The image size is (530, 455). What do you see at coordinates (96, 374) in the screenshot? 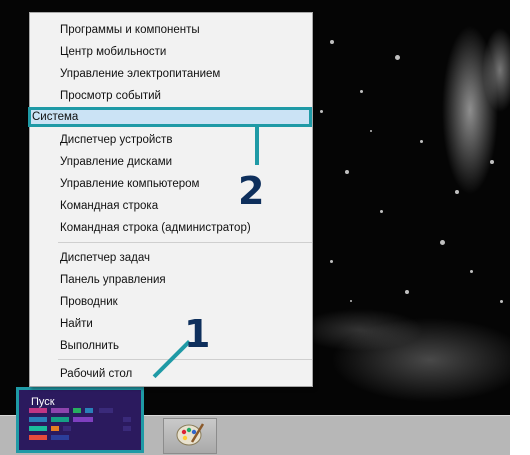
I see `menu-item-desktop: Рабочий стол` at bounding box center [96, 374].